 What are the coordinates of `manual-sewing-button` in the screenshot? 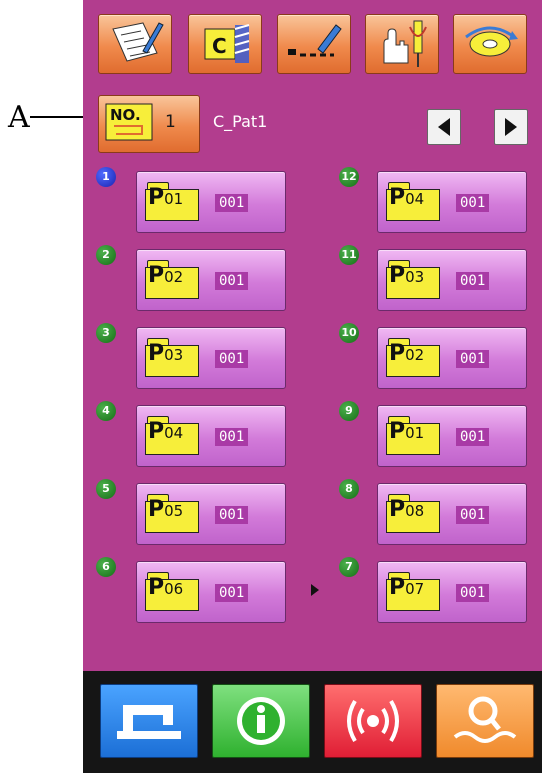 It's located at (402, 44).